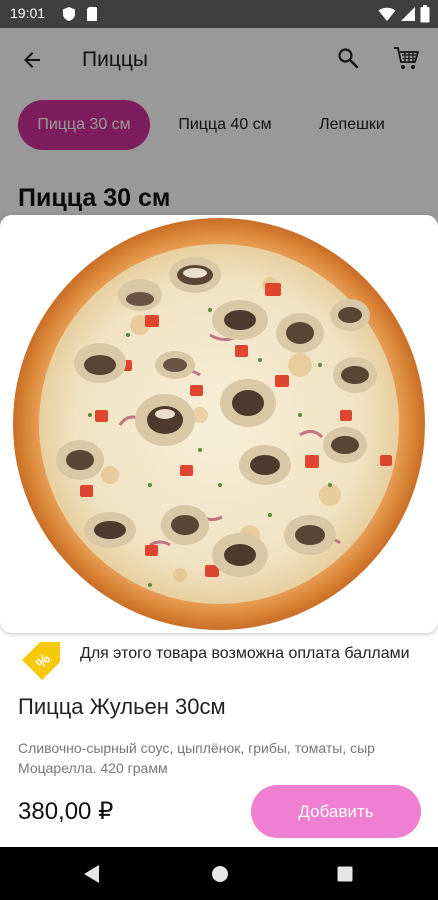  I want to click on sim-card-icon, so click(92, 14).